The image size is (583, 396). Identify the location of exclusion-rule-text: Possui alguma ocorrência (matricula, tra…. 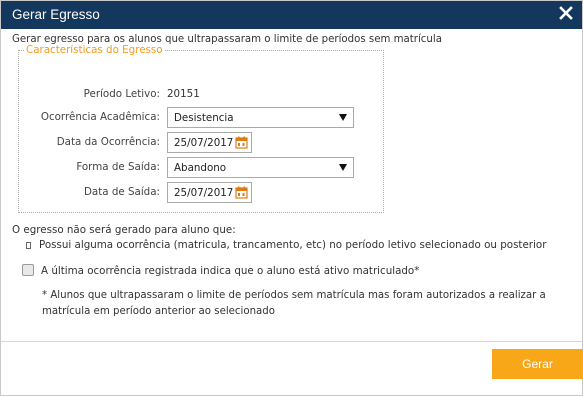
(293, 245).